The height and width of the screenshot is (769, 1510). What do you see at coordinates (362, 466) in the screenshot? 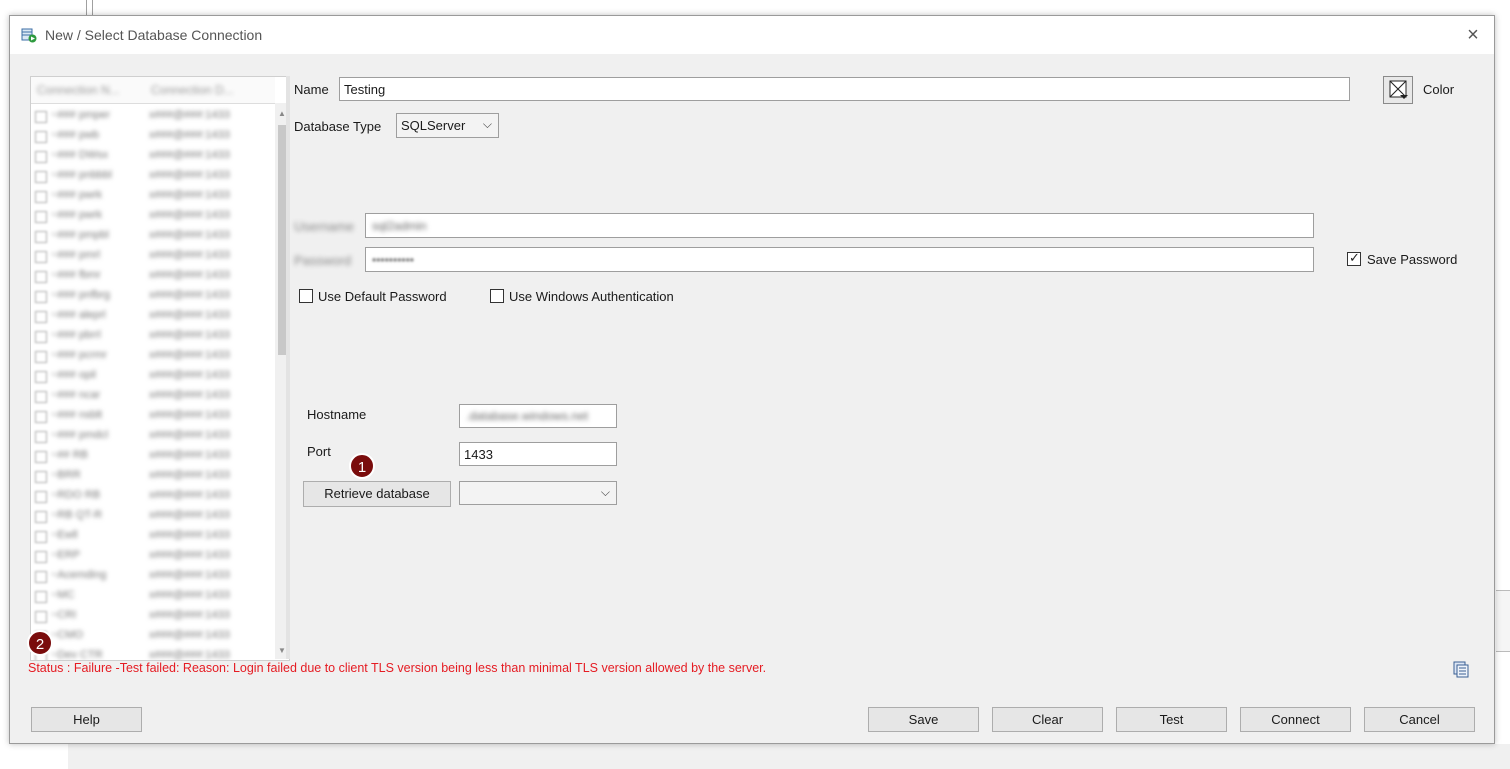
I see `annotation-badge-1: 1` at bounding box center [362, 466].